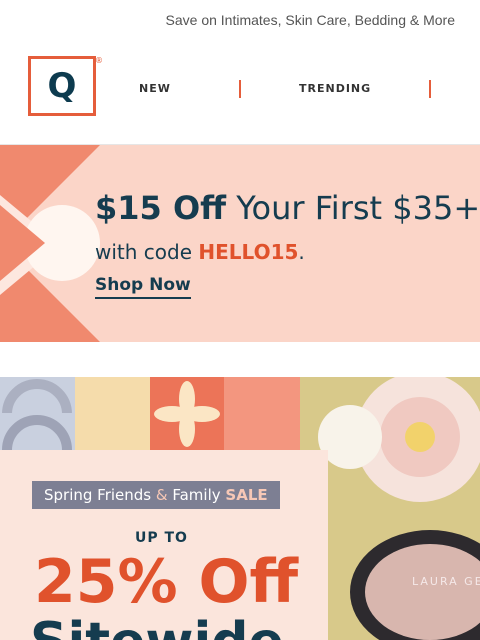 This screenshot has width=480, height=640. What do you see at coordinates (248, 252) in the screenshot?
I see `promo-code: HELLO15` at bounding box center [248, 252].